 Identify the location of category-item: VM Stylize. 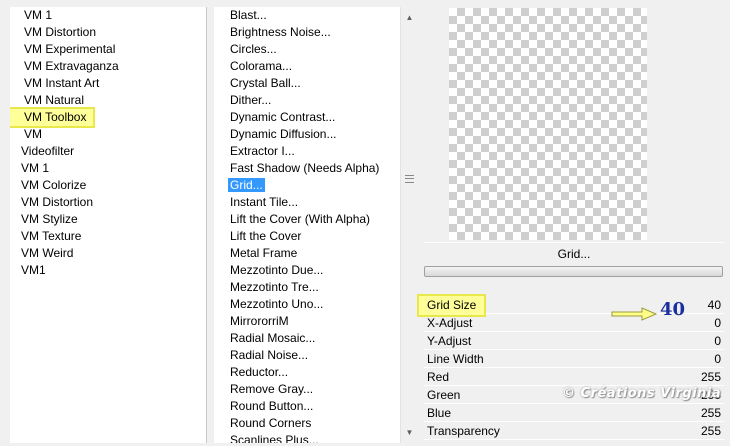
(108, 219).